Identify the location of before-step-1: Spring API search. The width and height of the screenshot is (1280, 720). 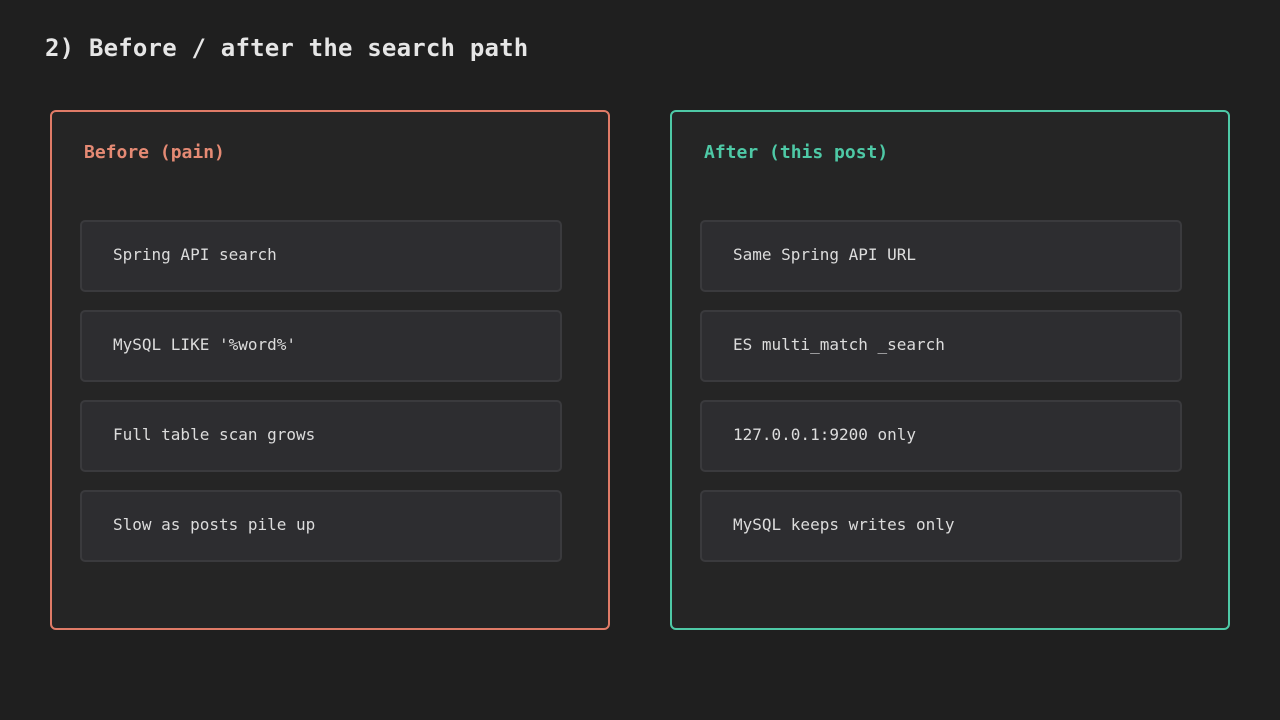
(321, 256).